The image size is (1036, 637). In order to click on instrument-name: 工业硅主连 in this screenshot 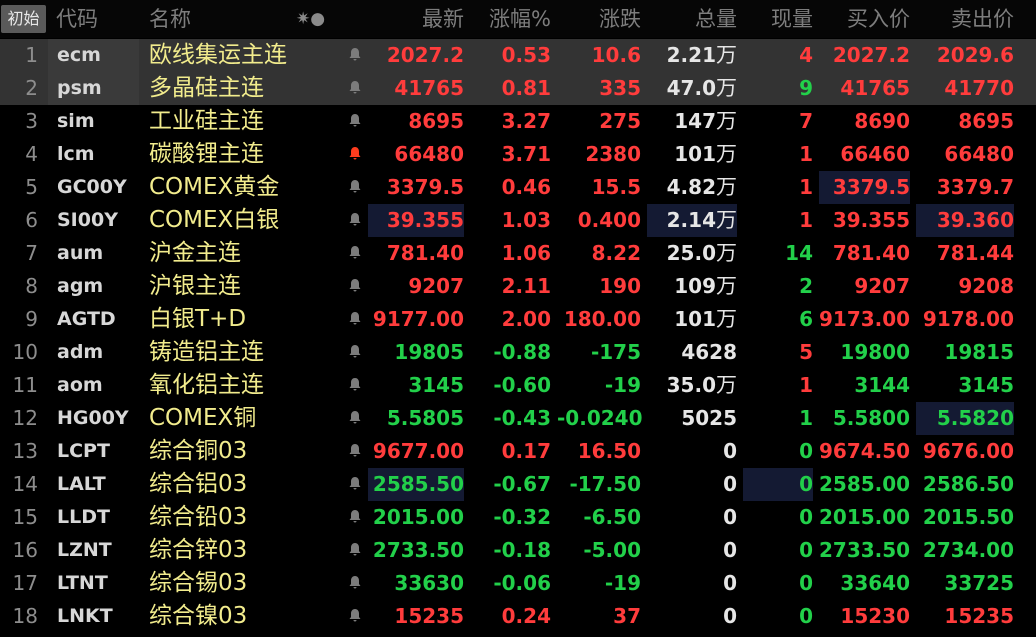, I will do `click(246, 121)`.